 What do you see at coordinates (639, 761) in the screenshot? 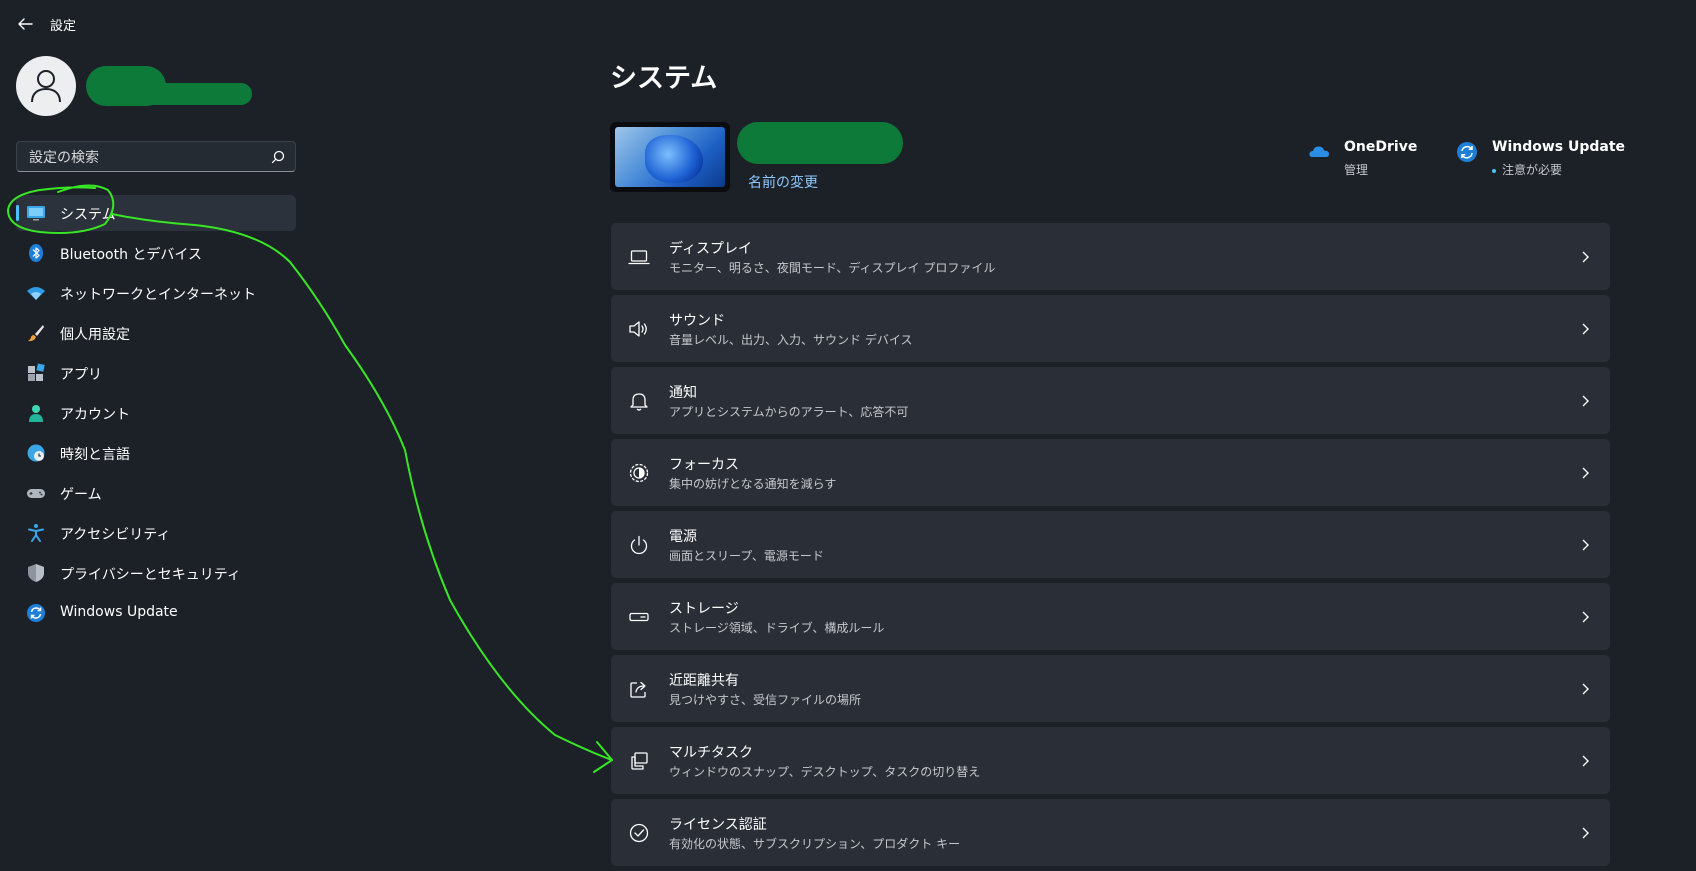
I see `multitask-icon` at bounding box center [639, 761].